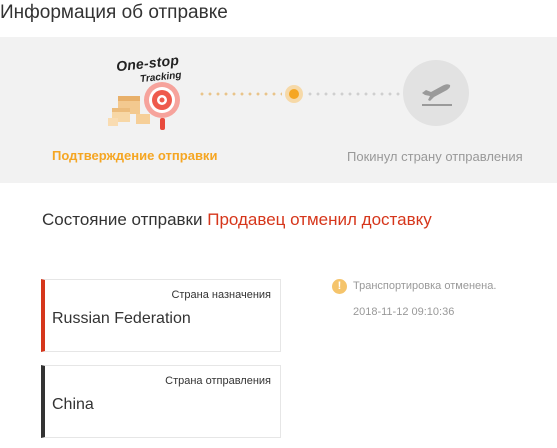  What do you see at coordinates (161, 401) in the screenshot?
I see `origin-country-card: Страна отправления China` at bounding box center [161, 401].